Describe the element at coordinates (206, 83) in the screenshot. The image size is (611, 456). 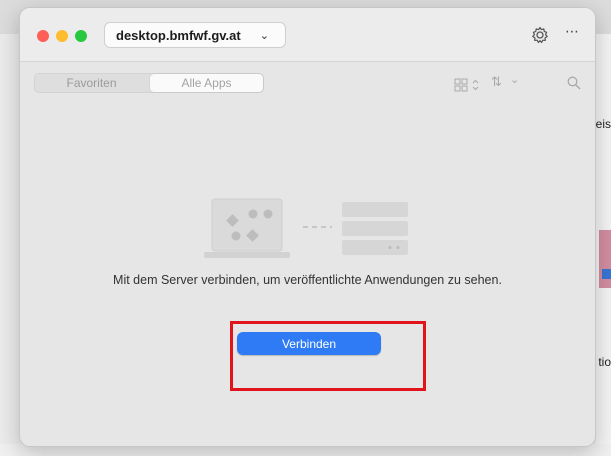
I see `tab-all-apps: Alle Apps` at that location.